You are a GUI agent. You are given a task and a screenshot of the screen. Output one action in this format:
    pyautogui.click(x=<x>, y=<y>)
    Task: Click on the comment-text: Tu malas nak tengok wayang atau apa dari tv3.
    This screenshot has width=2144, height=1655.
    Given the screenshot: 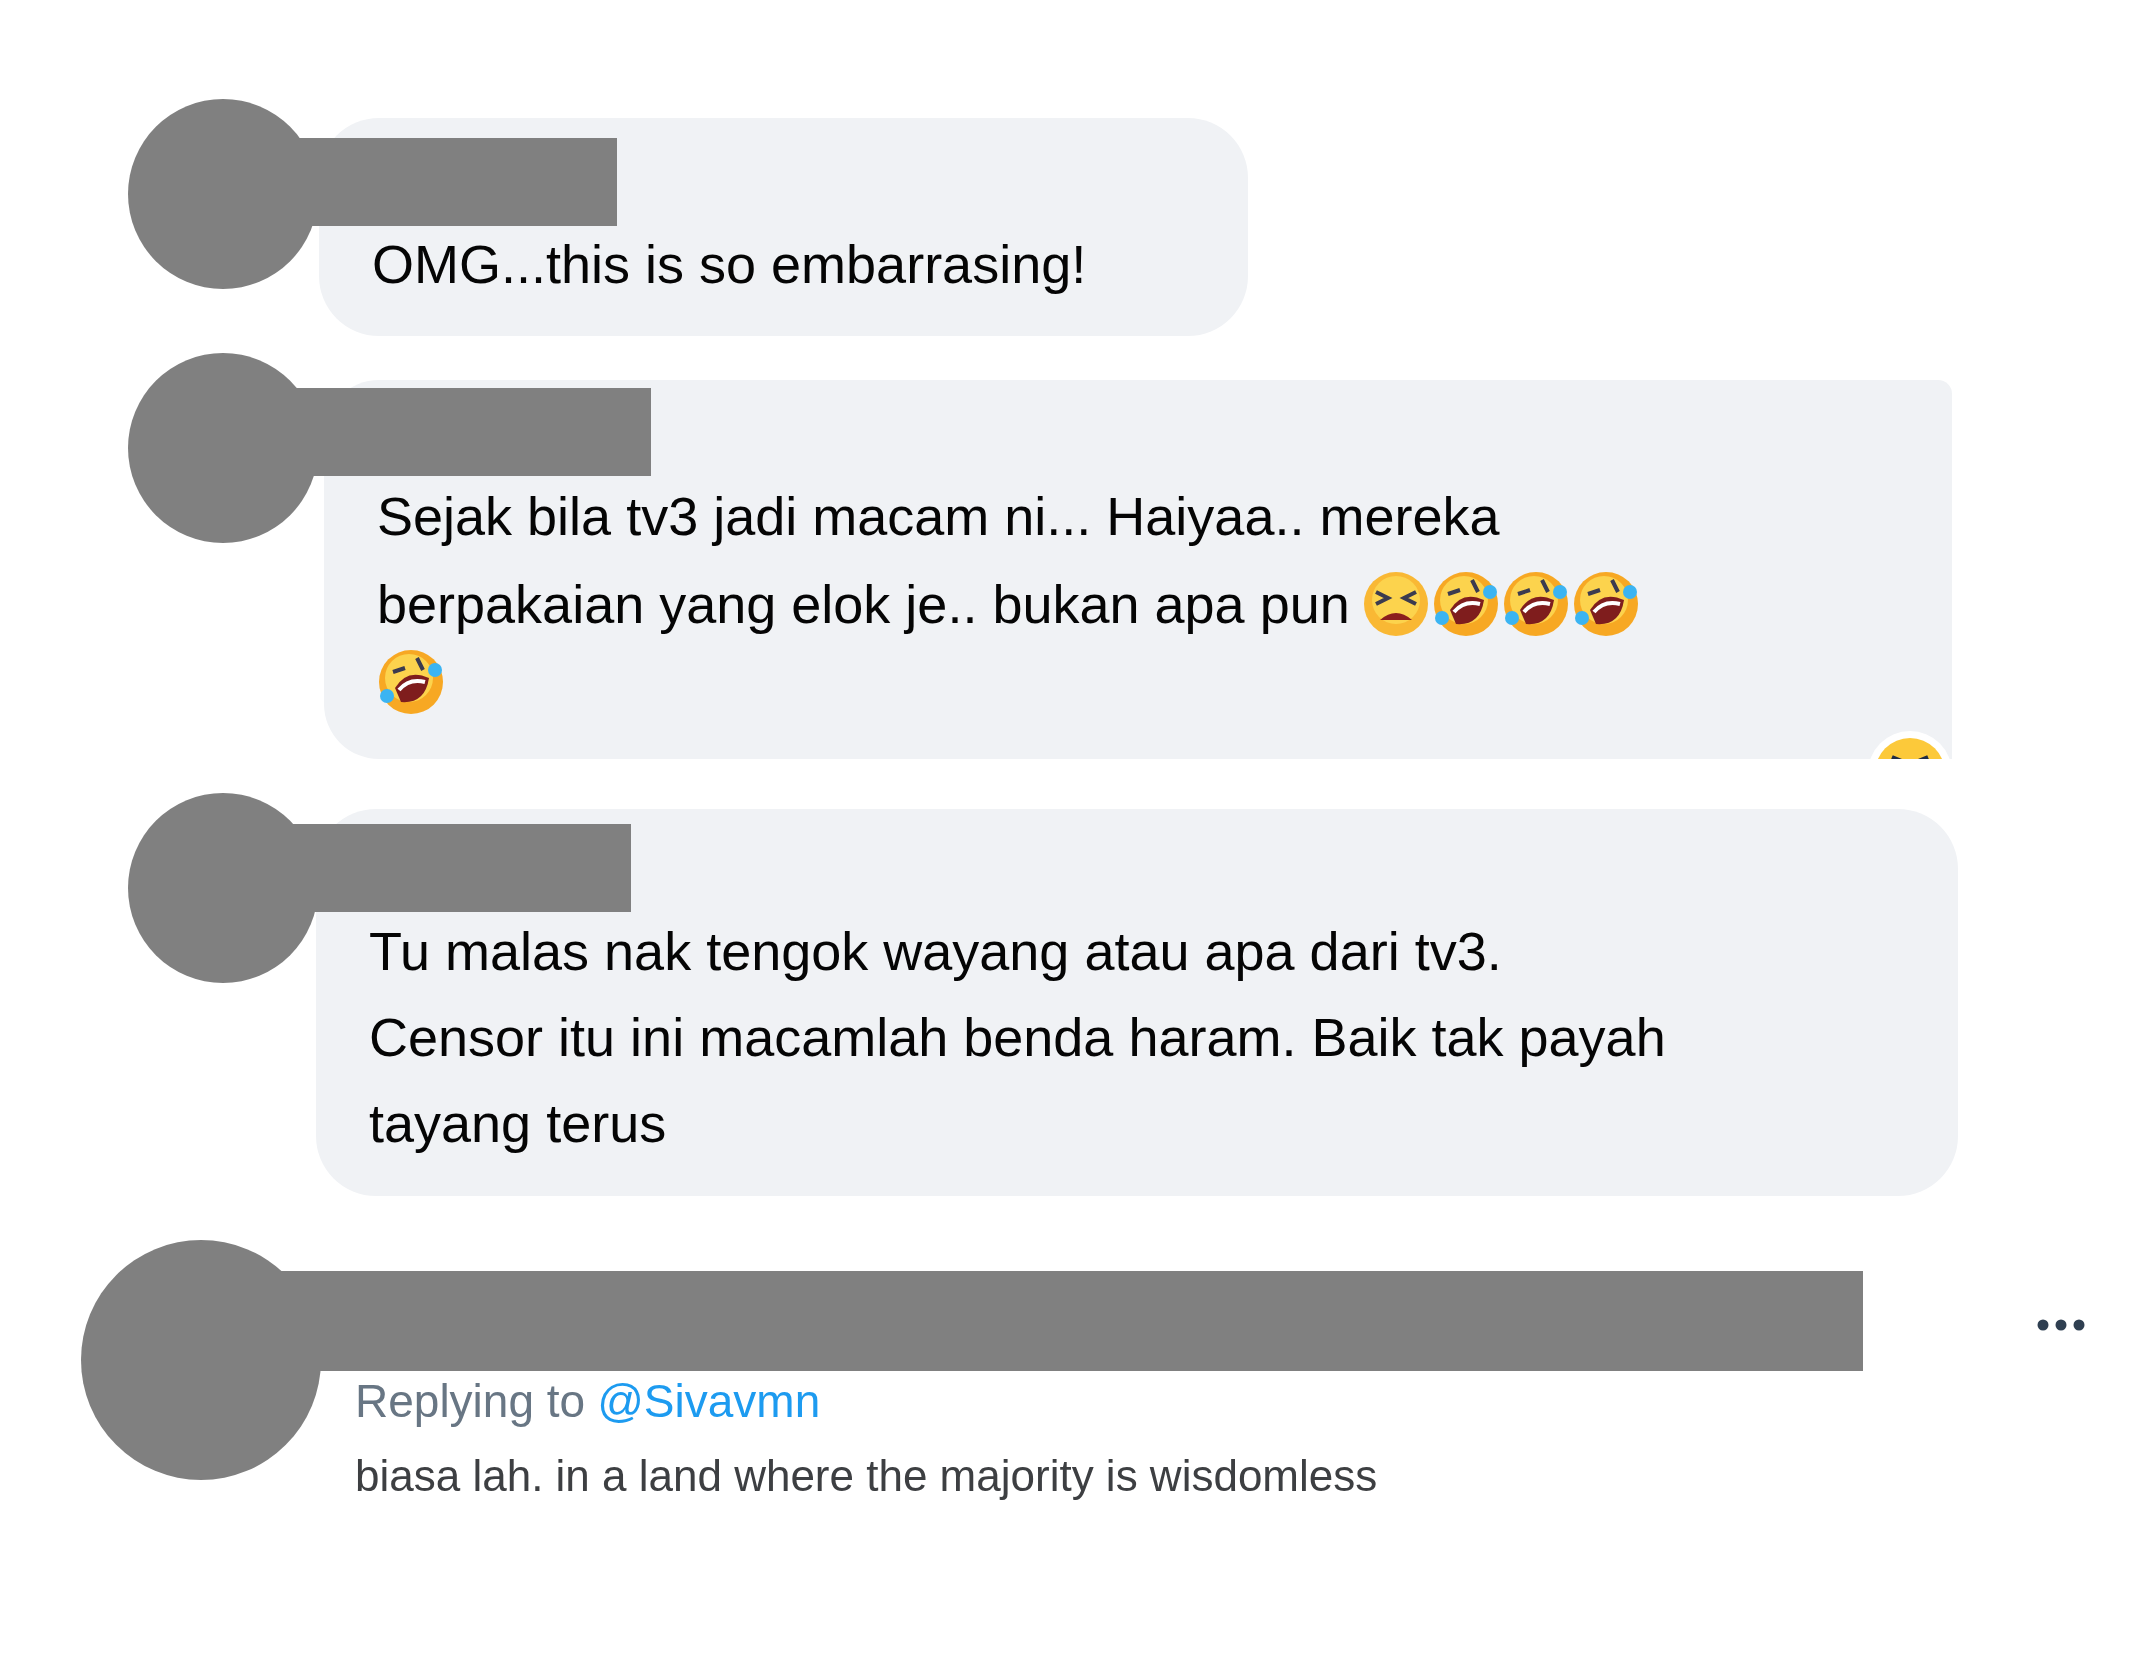 What is the action you would take?
    pyautogui.click(x=935, y=951)
    